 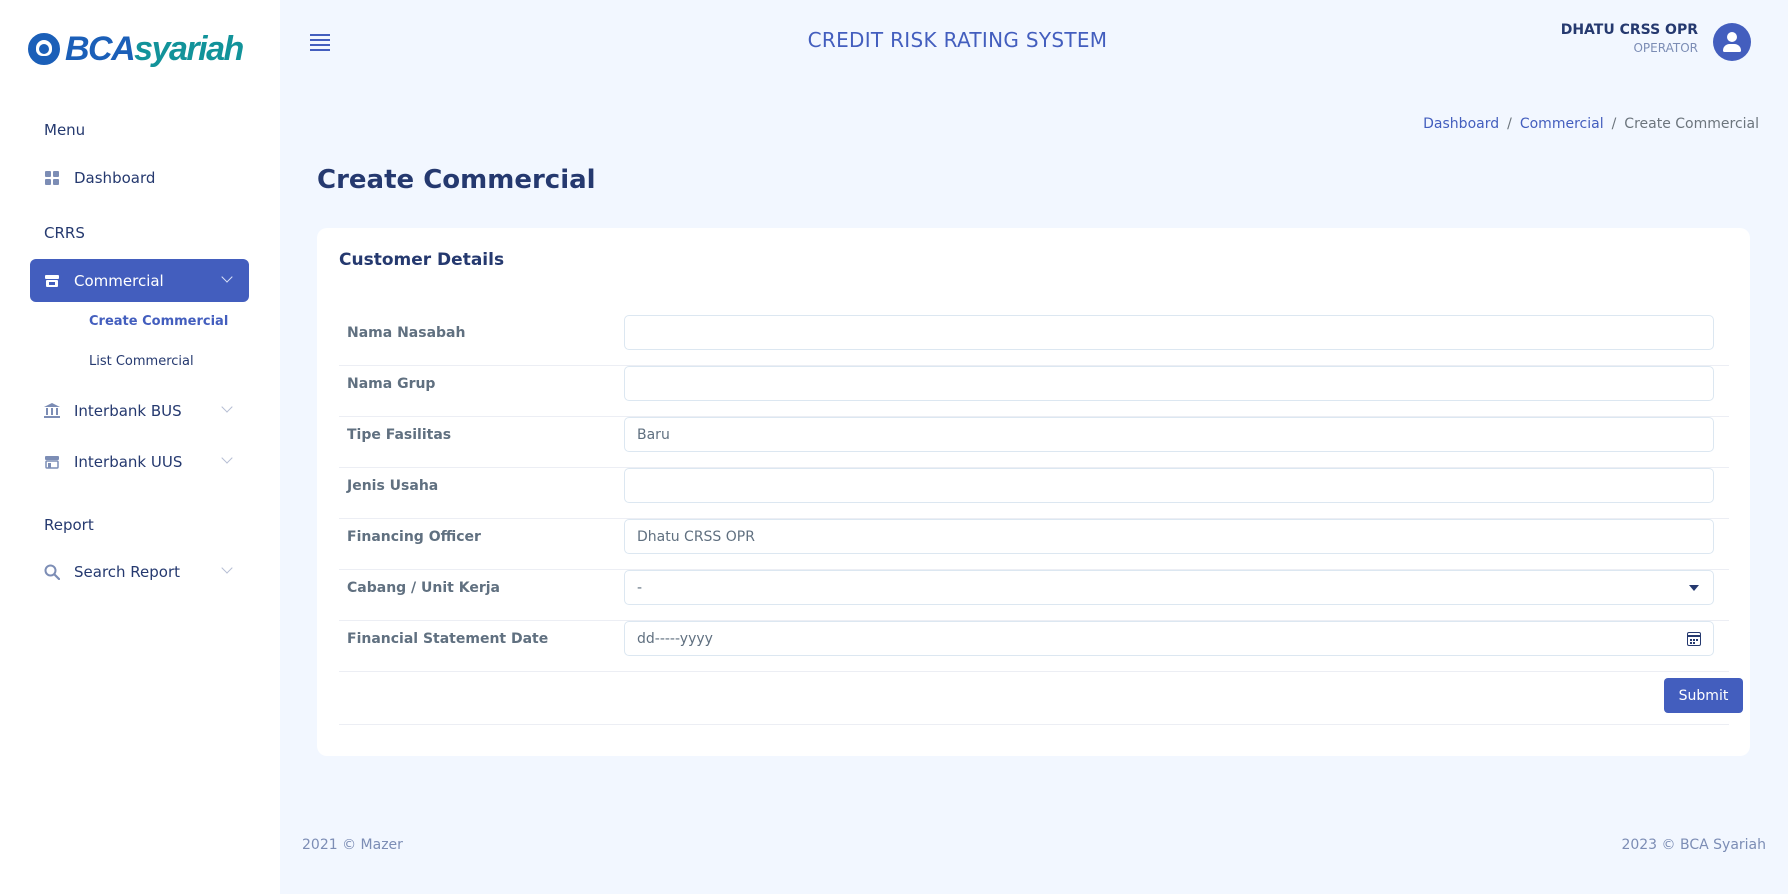 I want to click on form-row-actions: Submit, so click(x=1041, y=698).